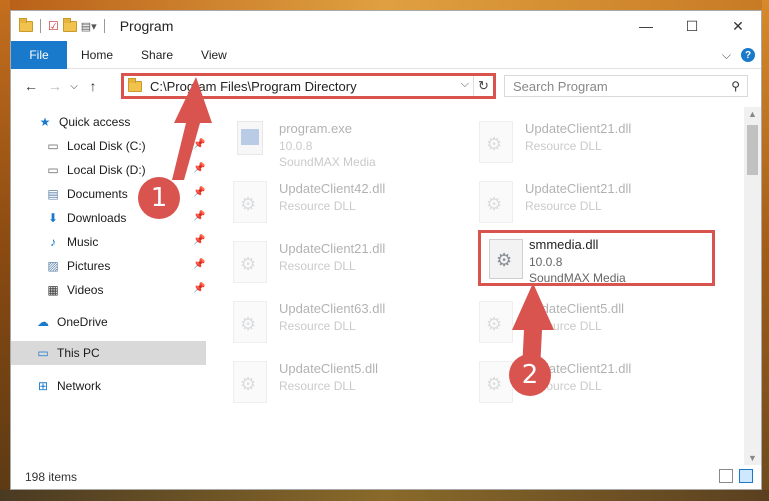 The width and height of the screenshot is (769, 501). I want to click on step-marker-1: 1, so click(159, 198).